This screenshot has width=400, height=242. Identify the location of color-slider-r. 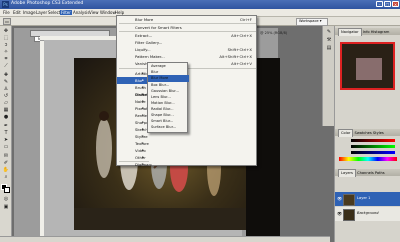
(373, 140).